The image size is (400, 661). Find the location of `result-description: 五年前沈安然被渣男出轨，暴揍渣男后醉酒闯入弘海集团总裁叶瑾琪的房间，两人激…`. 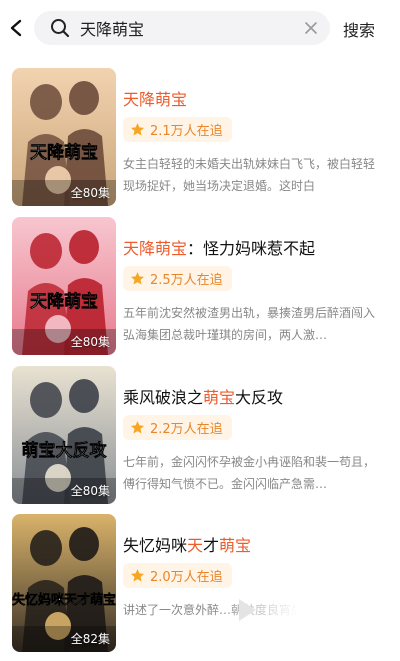

result-description: 五年前沈安然被渣男出轨，暴揍渣男后醉酒闯入弘海集团总裁叶瑾琪的房间，两人激… is located at coordinates (249, 324).